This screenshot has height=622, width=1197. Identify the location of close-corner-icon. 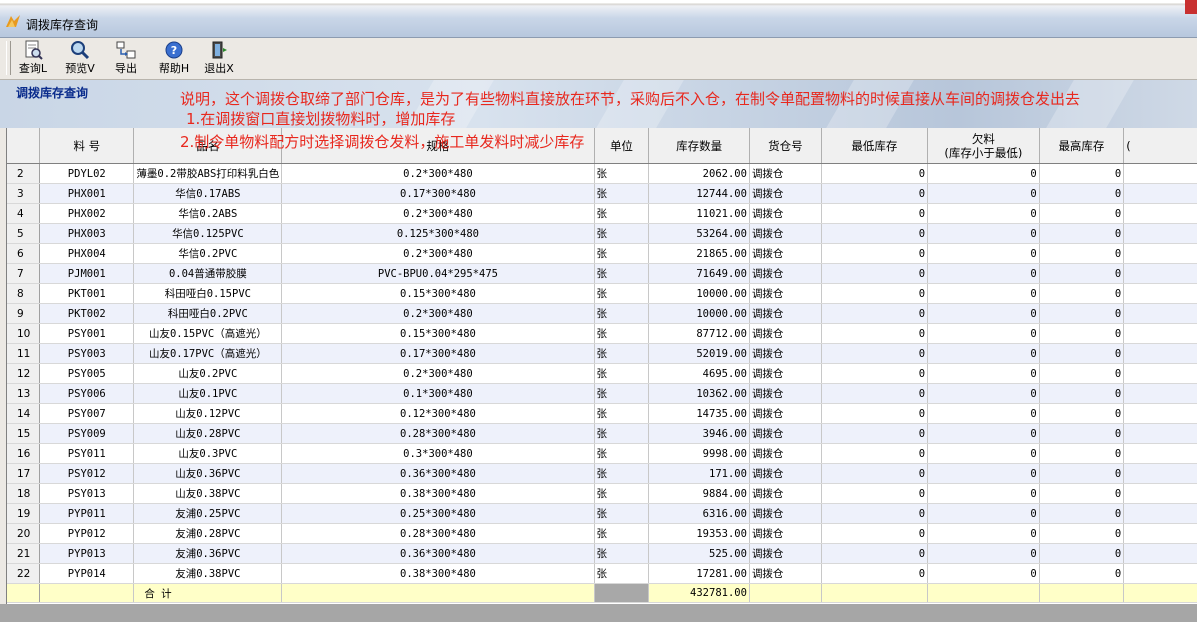
(1191, 7).